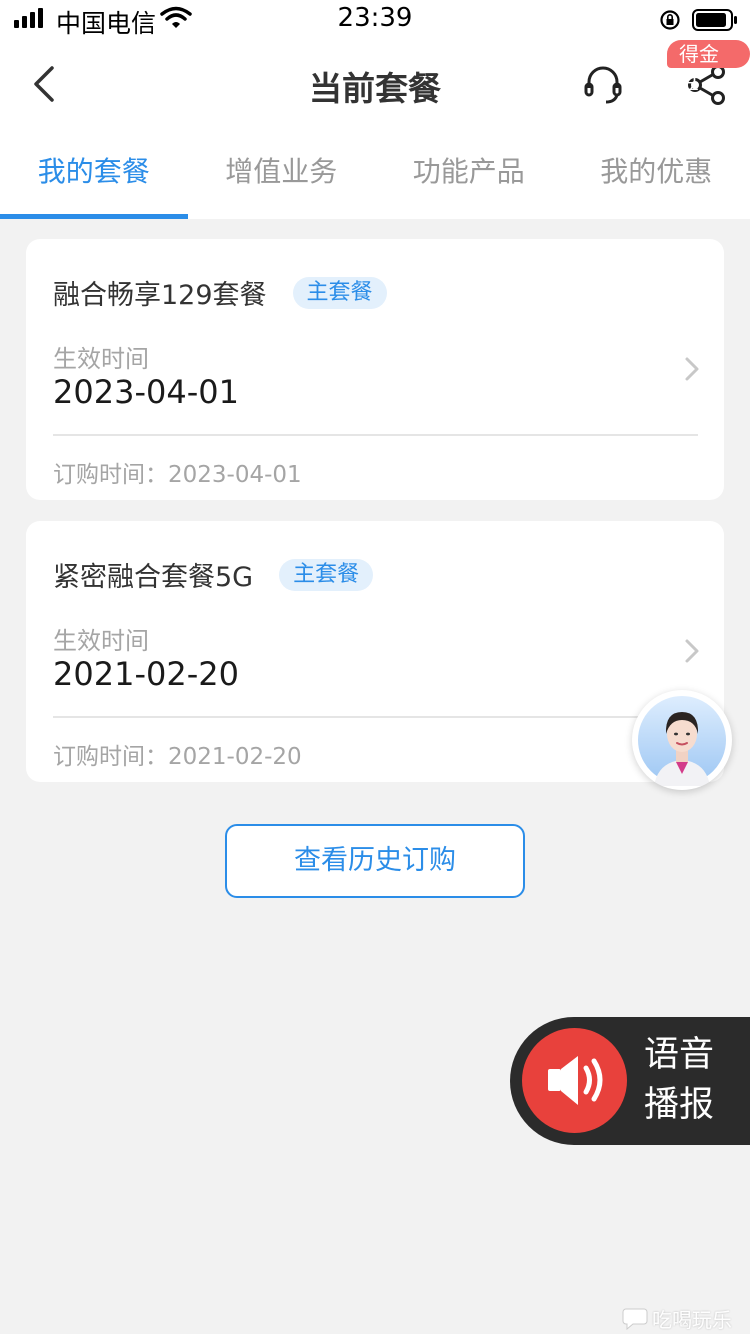 Image resolution: width=750 pixels, height=1334 pixels. What do you see at coordinates (375, 861) in the screenshot?
I see `view-history-button: 查看历史订购` at bounding box center [375, 861].